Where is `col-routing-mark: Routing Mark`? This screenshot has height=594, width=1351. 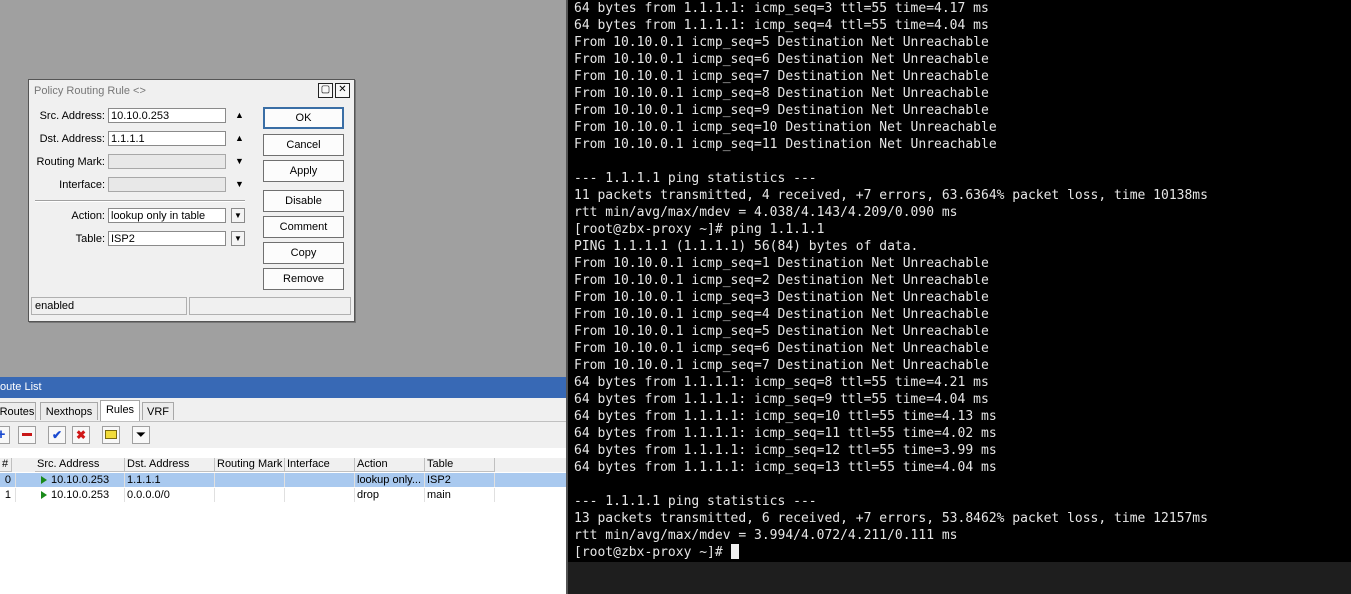
col-routing-mark: Routing Mark is located at coordinates (250, 465).